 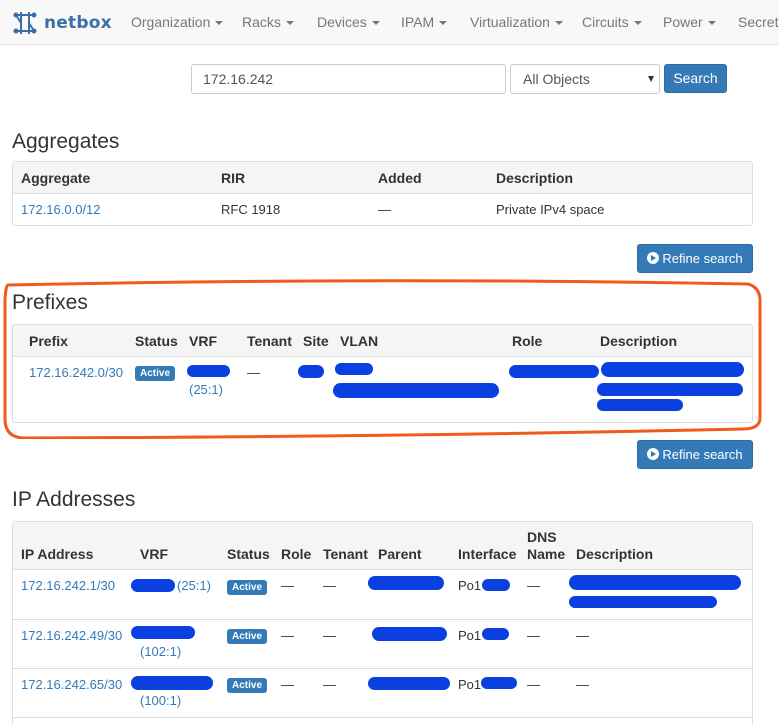 I want to click on nav-racks: Racks, so click(x=268, y=22).